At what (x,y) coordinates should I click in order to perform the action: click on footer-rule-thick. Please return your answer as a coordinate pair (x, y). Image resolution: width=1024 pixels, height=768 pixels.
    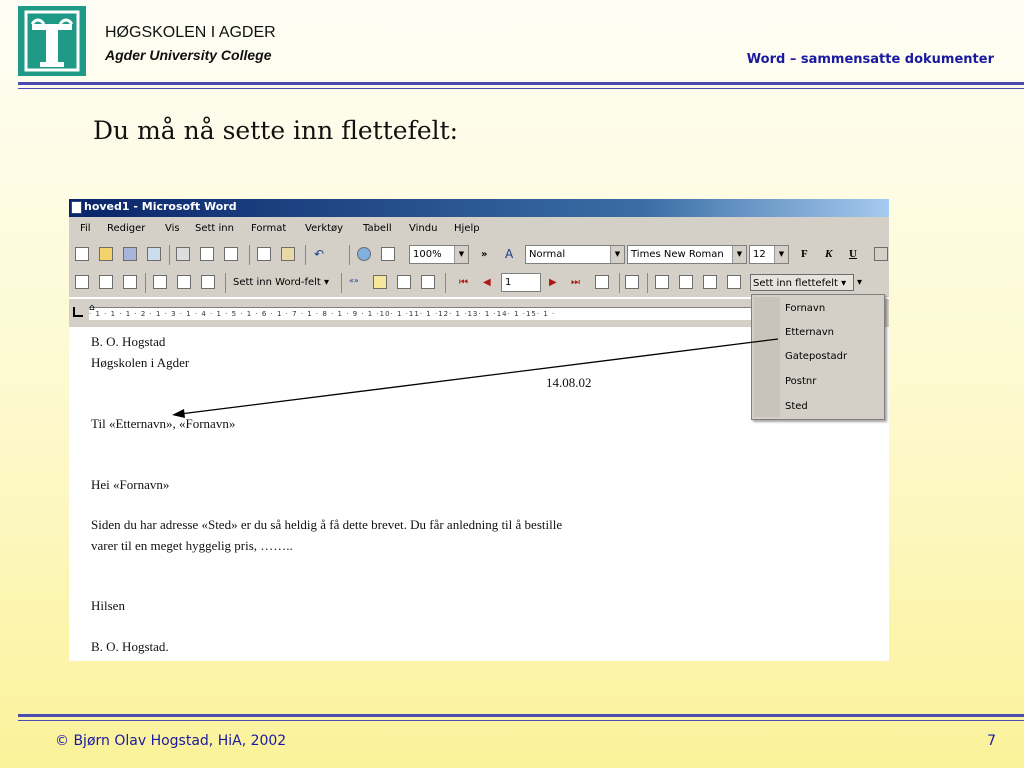
    Looking at the image, I should click on (521, 715).